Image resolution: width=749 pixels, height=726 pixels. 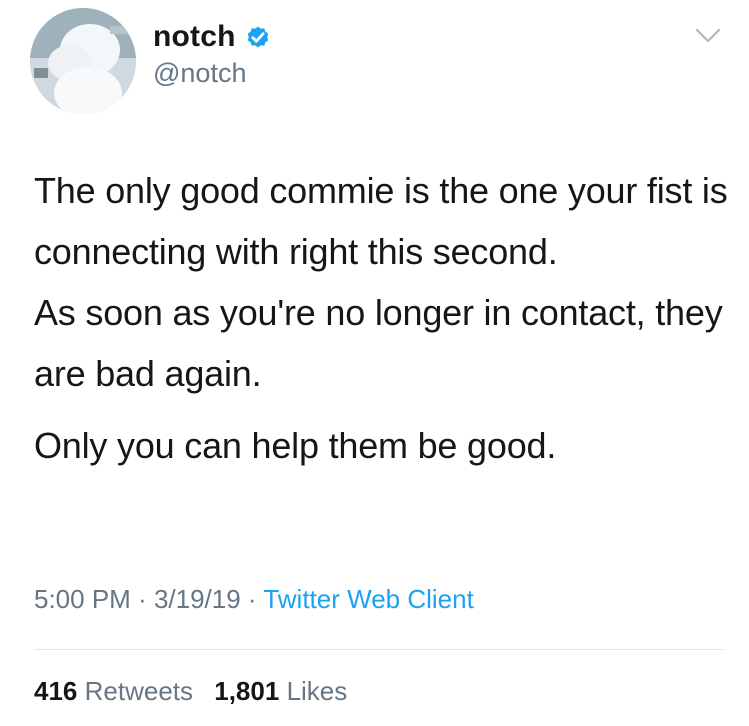 I want to click on retweets-label: Retweets, so click(x=139, y=691).